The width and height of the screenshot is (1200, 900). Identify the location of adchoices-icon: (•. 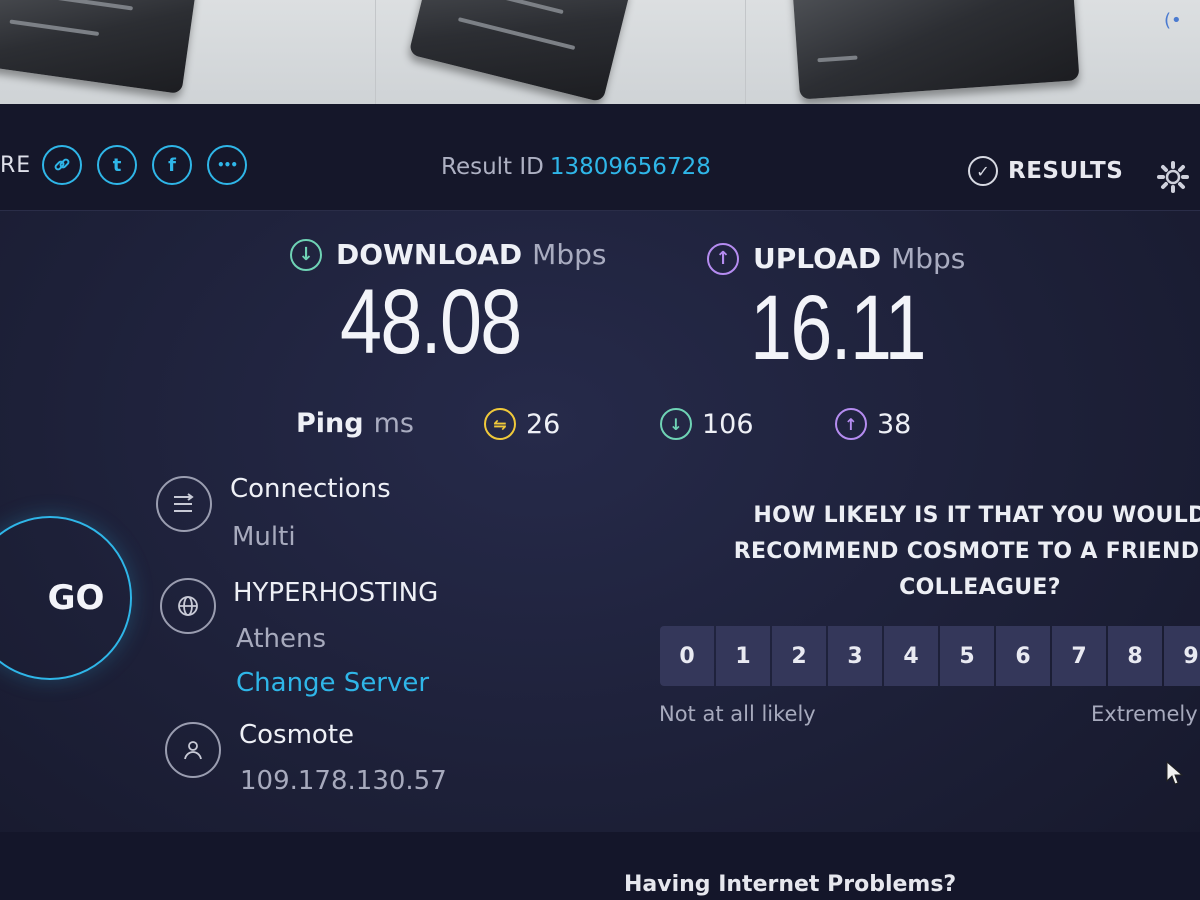
(1173, 20).